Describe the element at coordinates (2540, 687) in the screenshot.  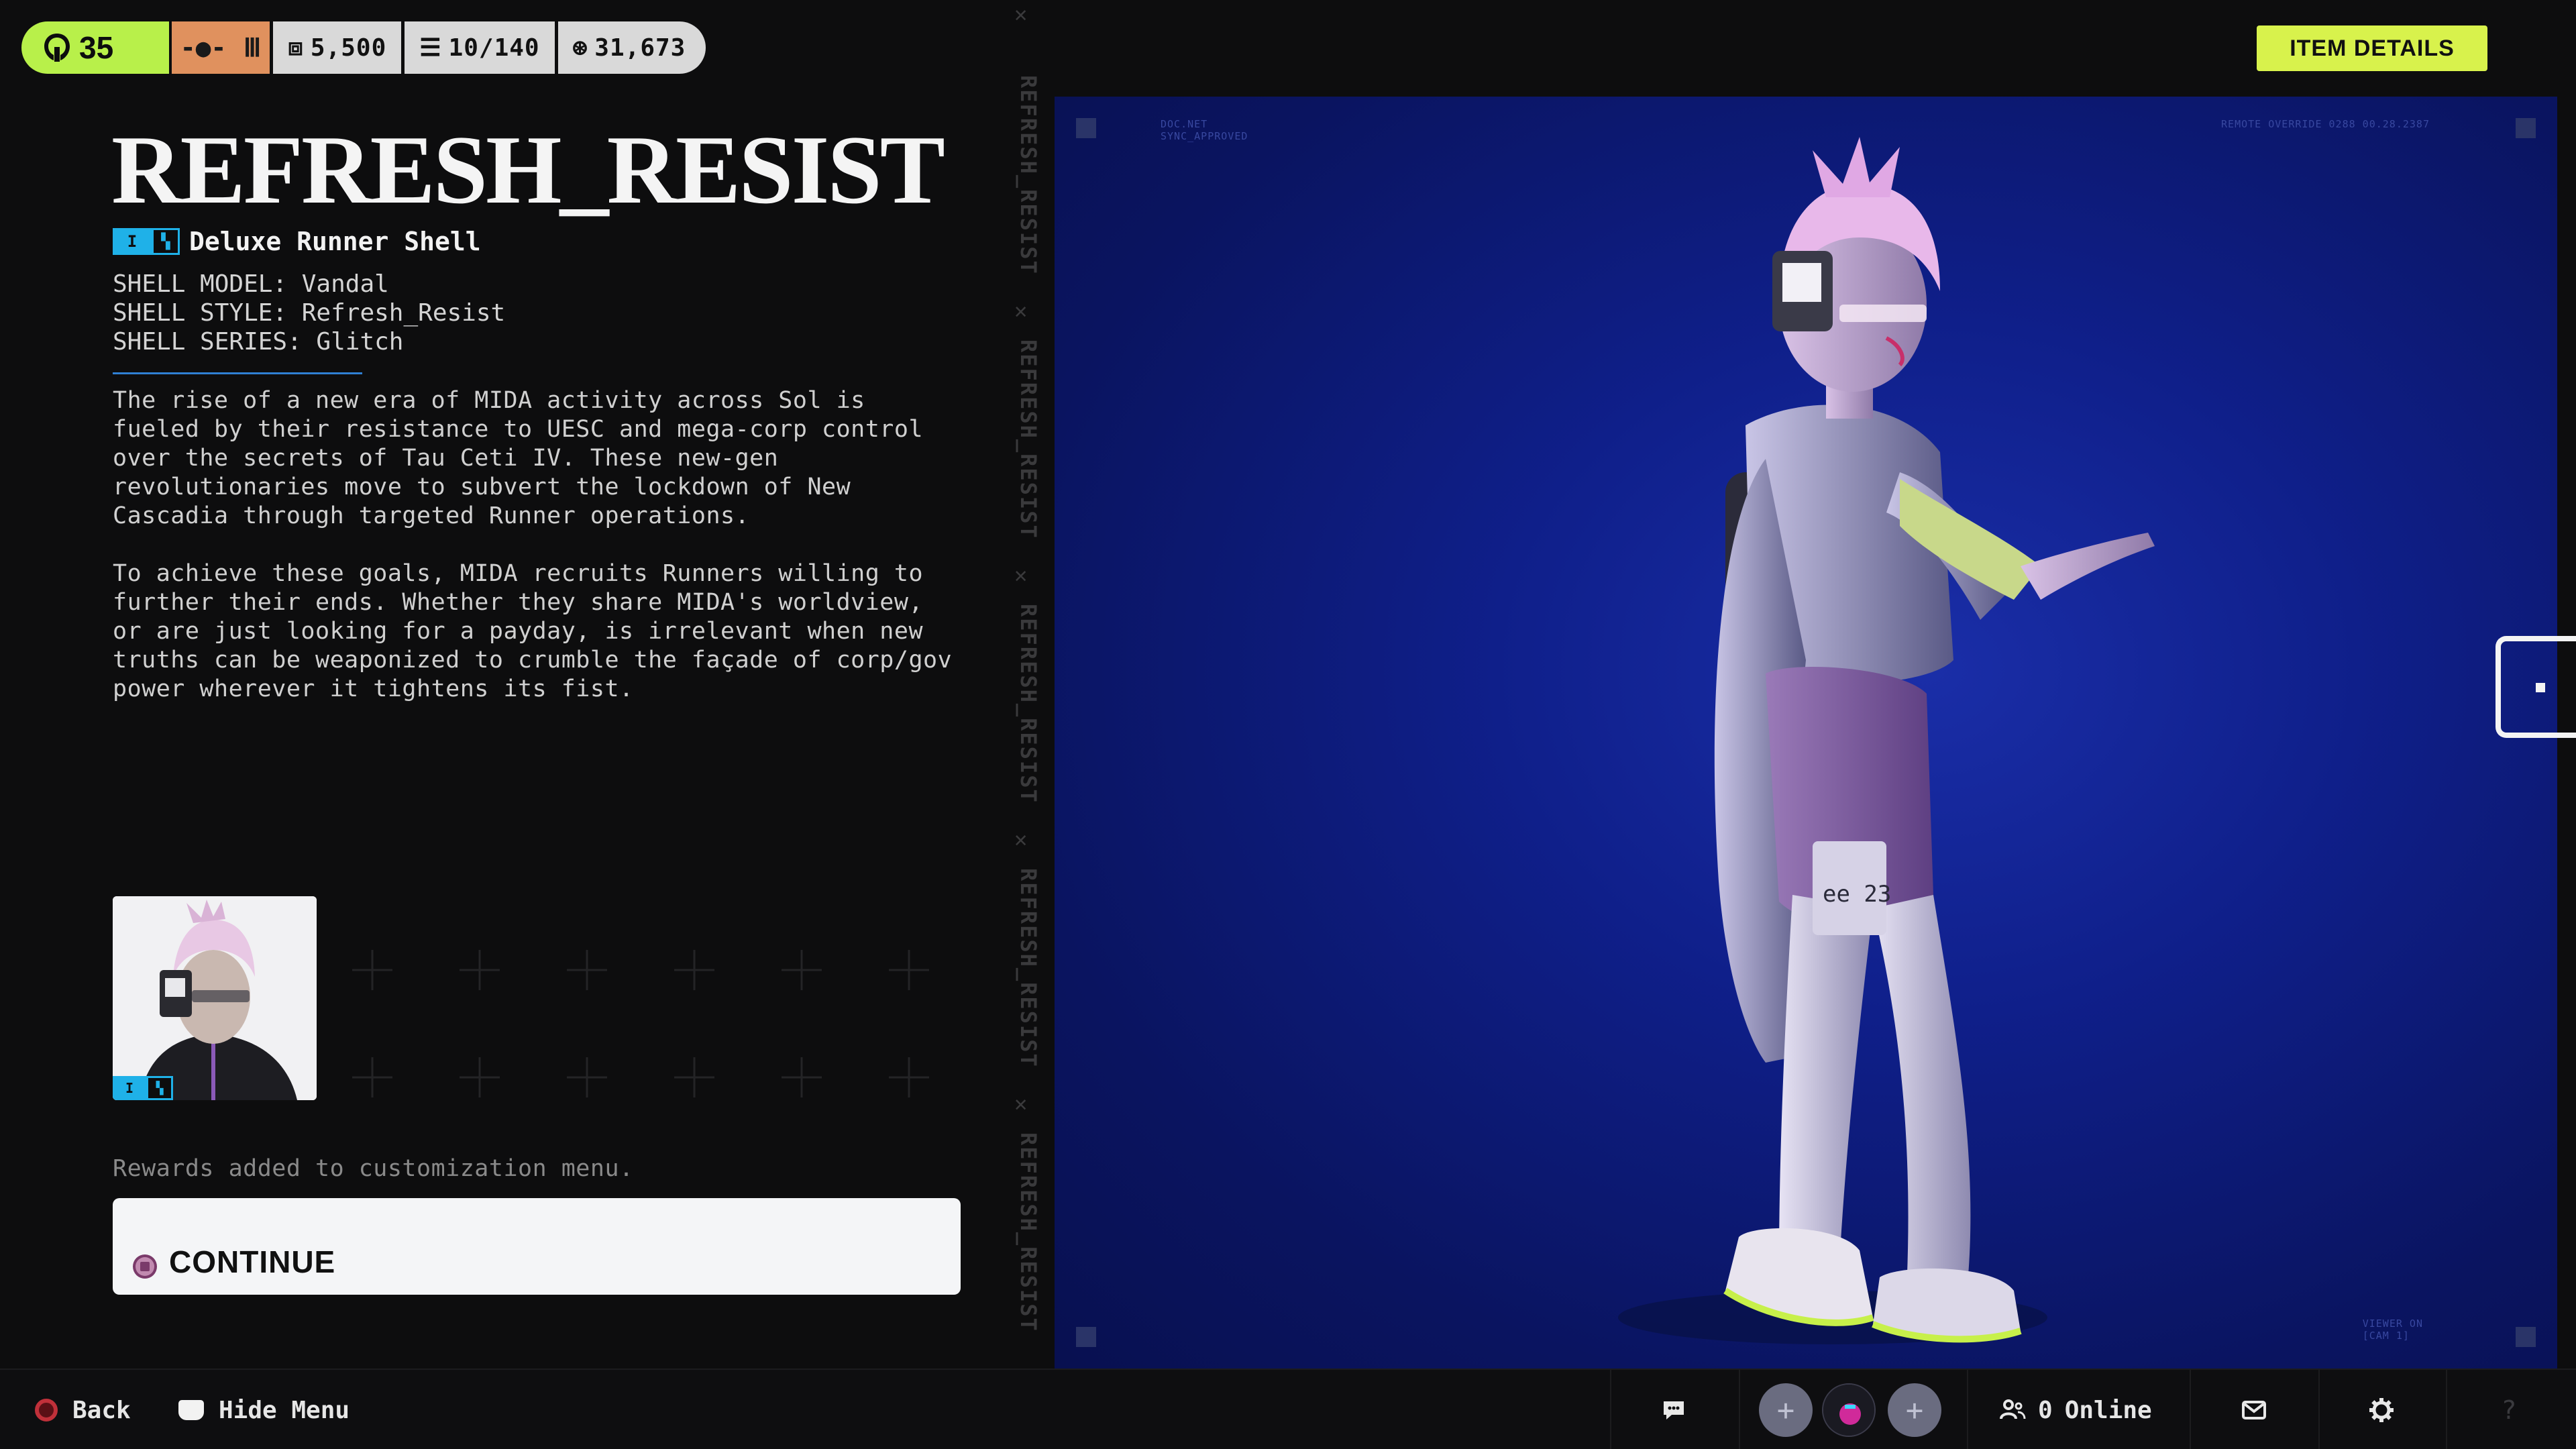
I see `side-panel-dot-icon` at that location.